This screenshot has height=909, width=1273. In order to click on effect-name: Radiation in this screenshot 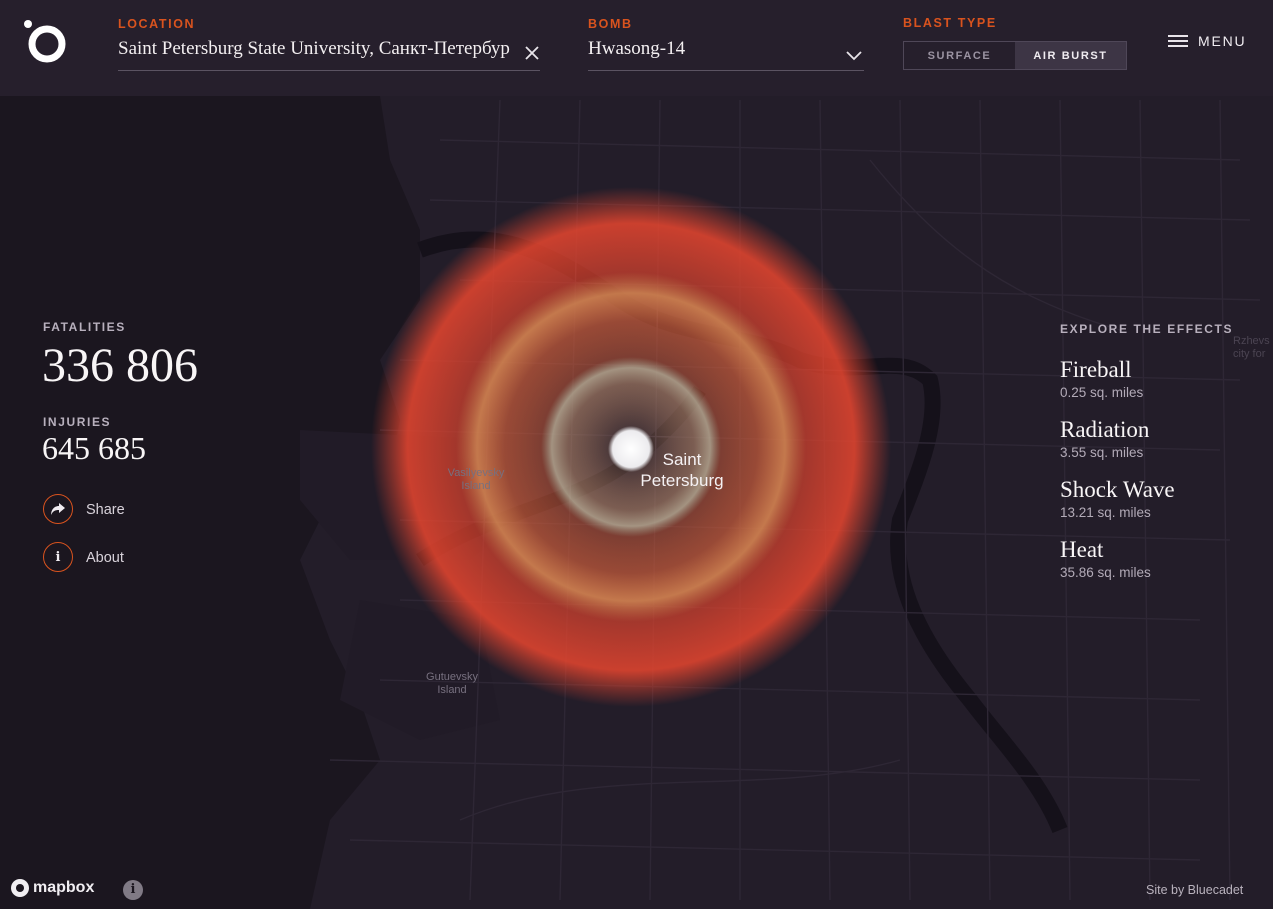, I will do `click(1105, 429)`.